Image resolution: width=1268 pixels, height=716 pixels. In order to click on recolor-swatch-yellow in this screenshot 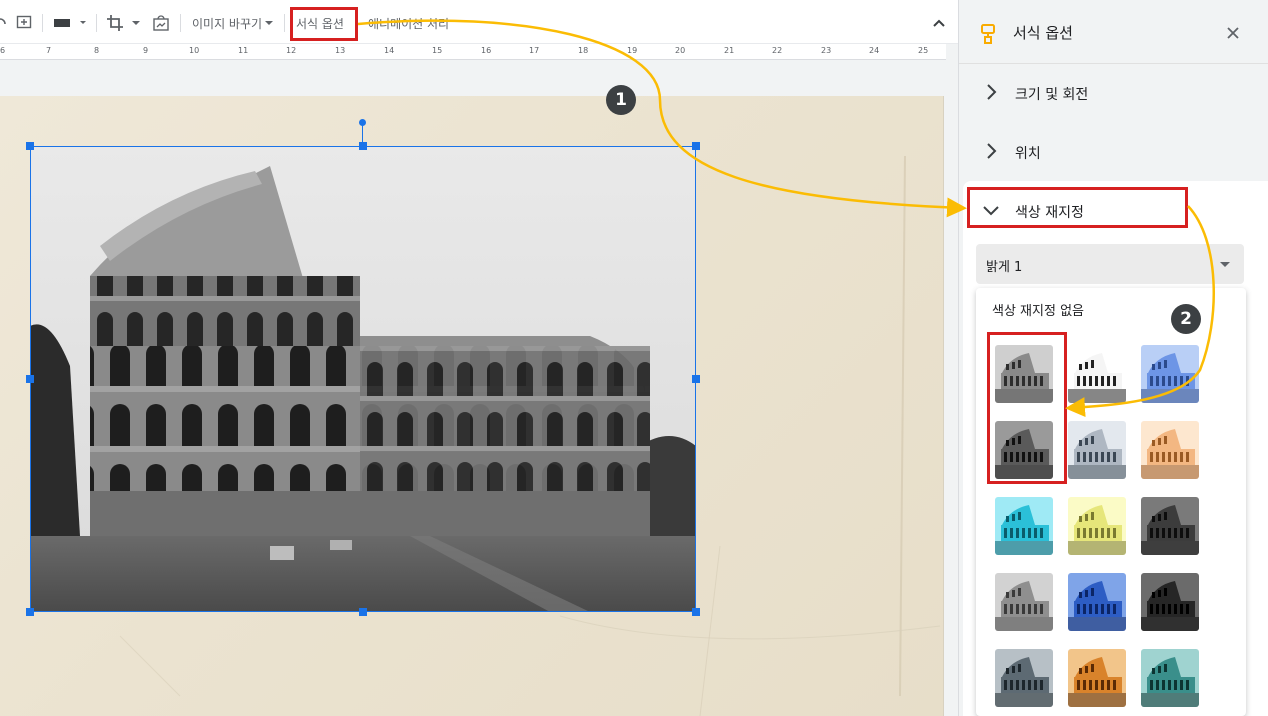, I will do `click(1097, 526)`.